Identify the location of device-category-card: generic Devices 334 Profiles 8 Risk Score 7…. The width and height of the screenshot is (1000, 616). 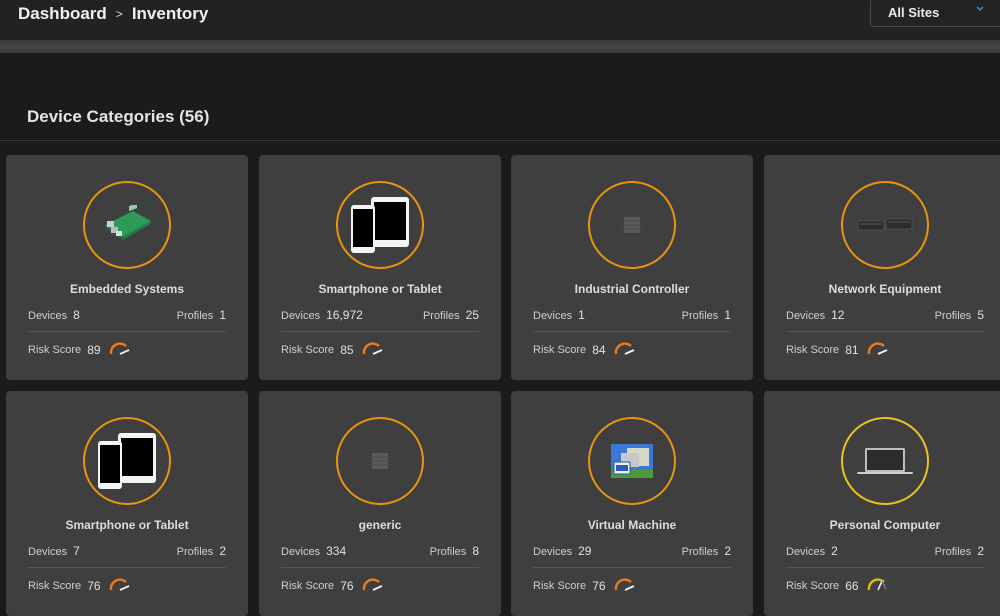
(380, 503).